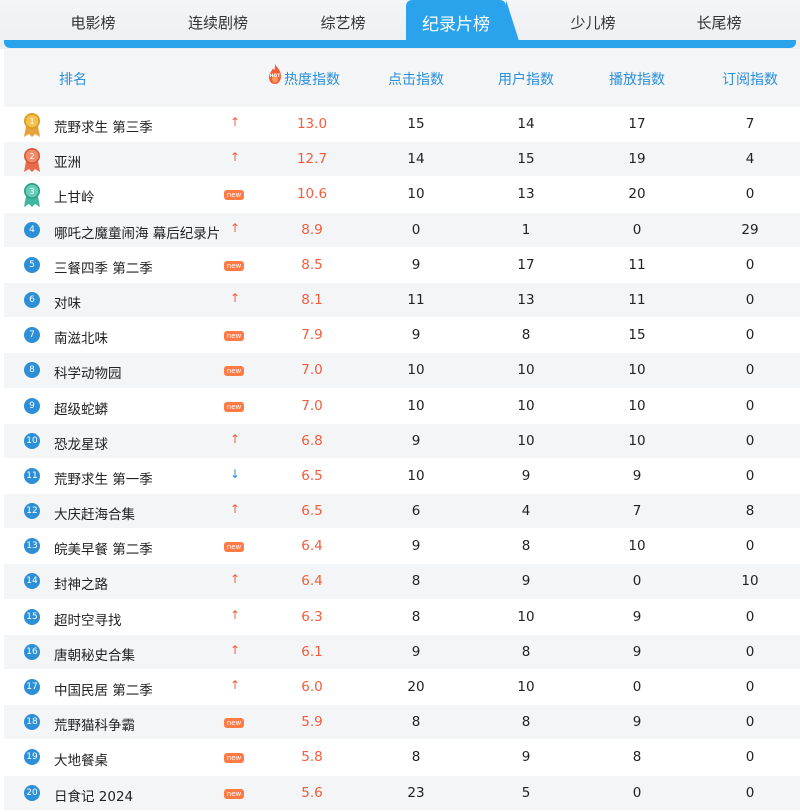 This screenshot has height=812, width=800. I want to click on tab-variety: 综艺榜, so click(343, 22).